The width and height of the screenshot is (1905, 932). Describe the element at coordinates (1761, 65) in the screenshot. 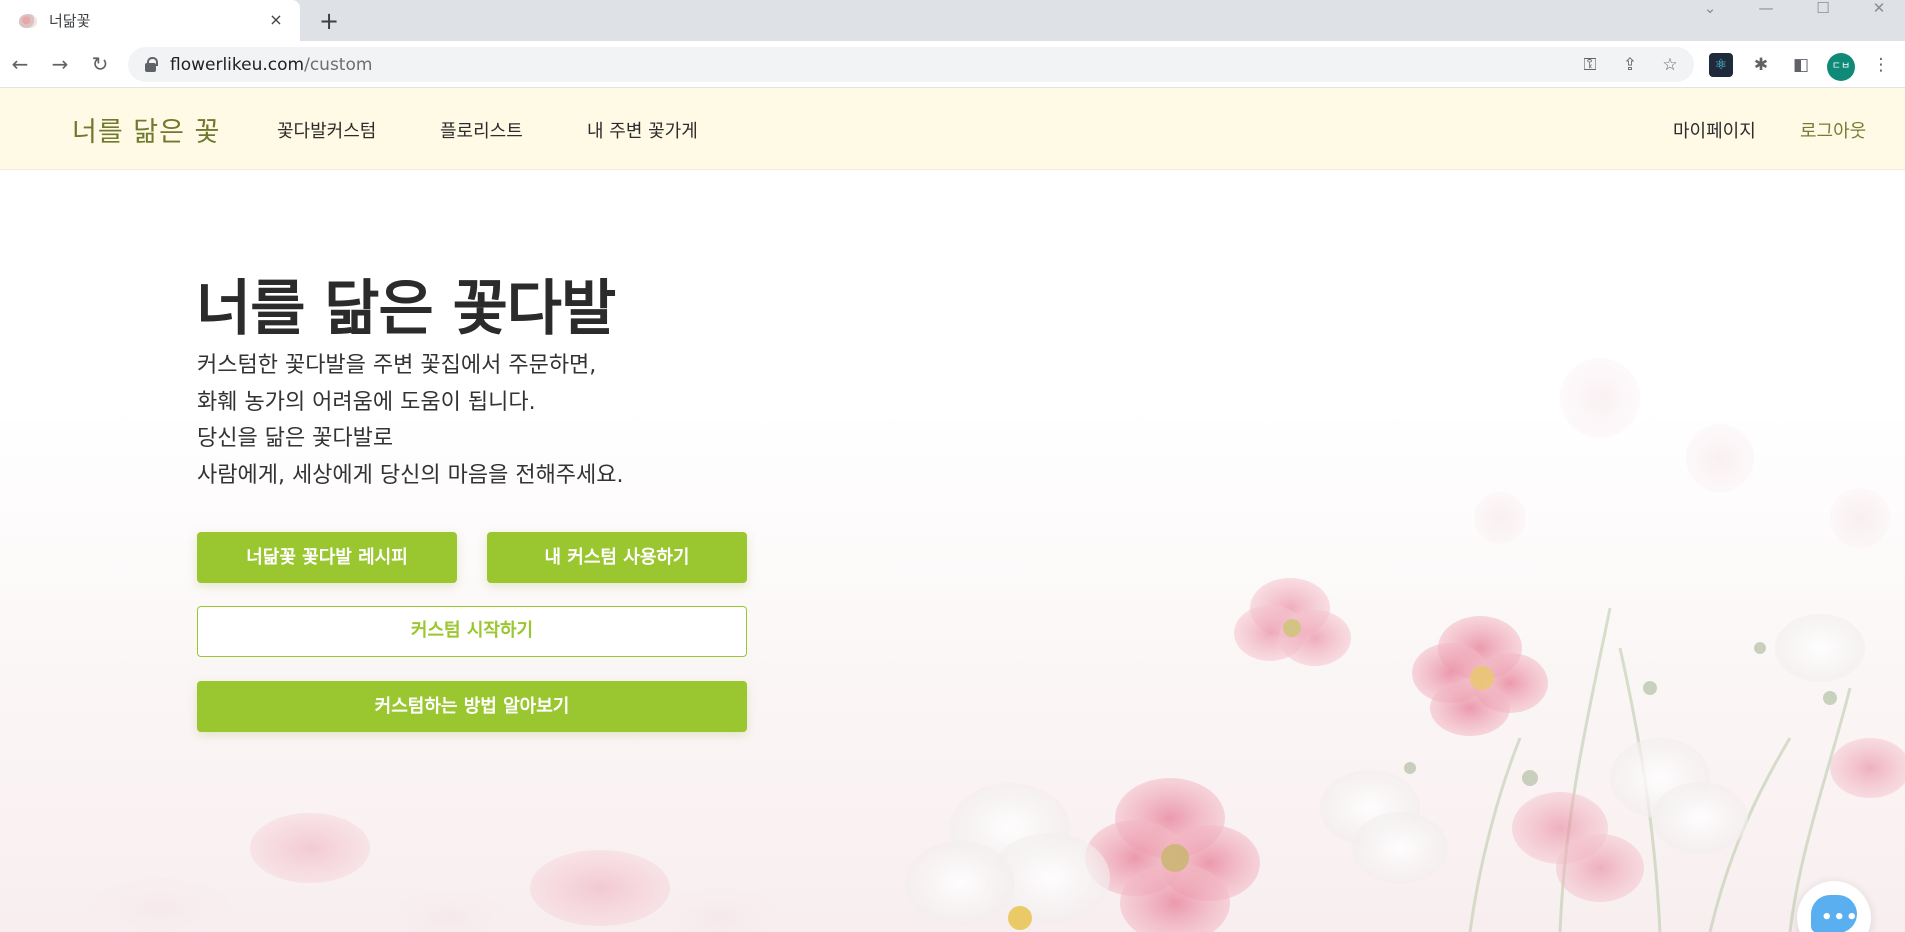

I see `extensions-puzzle-icon: ✱` at that location.